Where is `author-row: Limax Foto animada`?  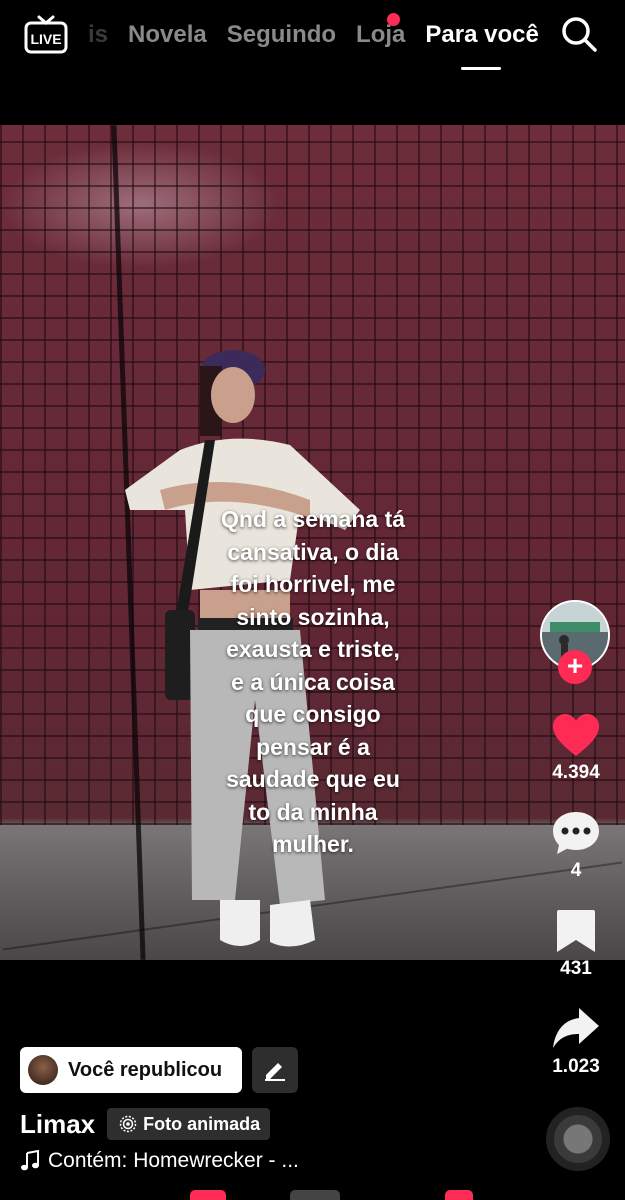 author-row: Limax Foto animada is located at coordinates (145, 1124).